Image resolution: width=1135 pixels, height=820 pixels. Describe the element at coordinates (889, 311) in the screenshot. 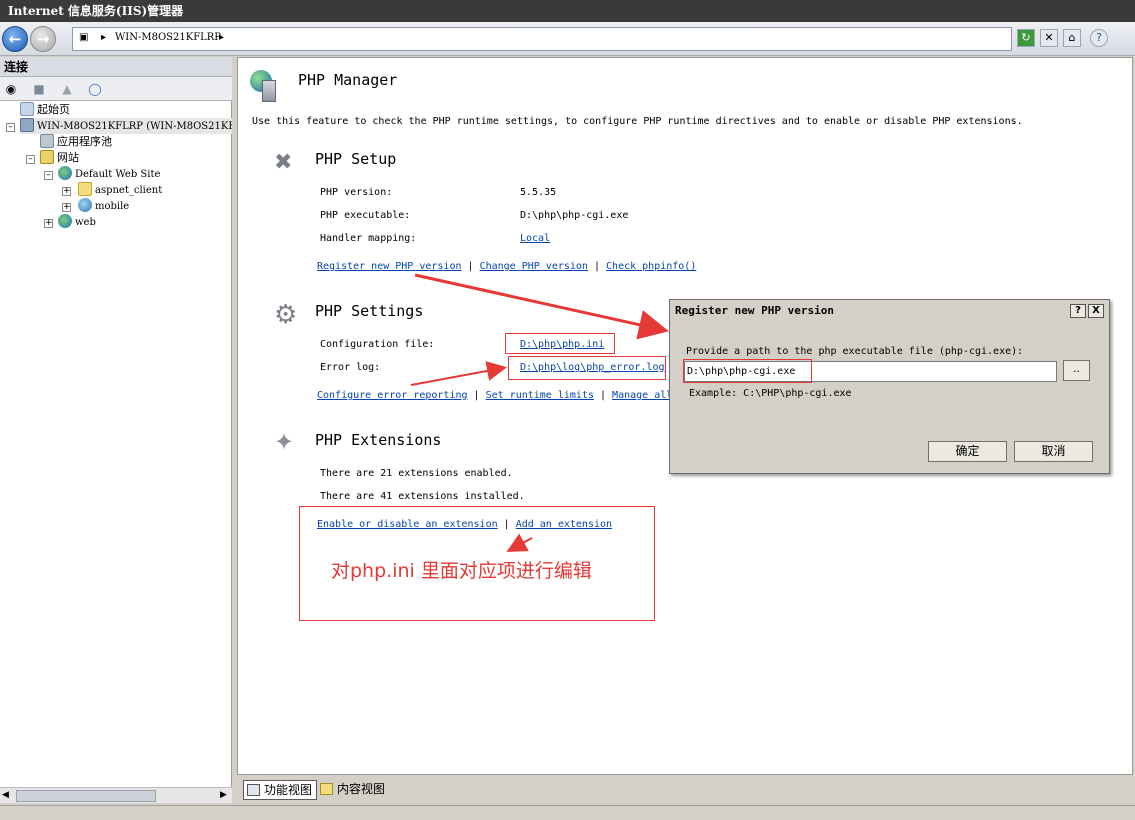

I see `dialog-title: Register new PHP version` at that location.